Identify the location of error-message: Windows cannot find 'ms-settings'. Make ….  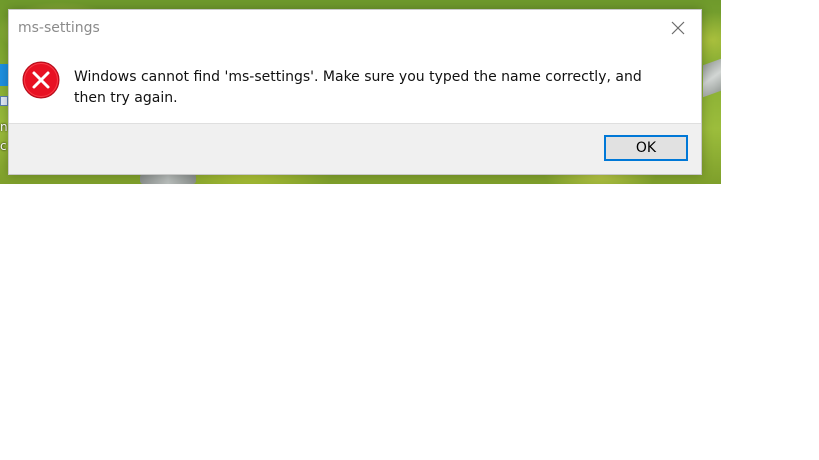
(358, 87).